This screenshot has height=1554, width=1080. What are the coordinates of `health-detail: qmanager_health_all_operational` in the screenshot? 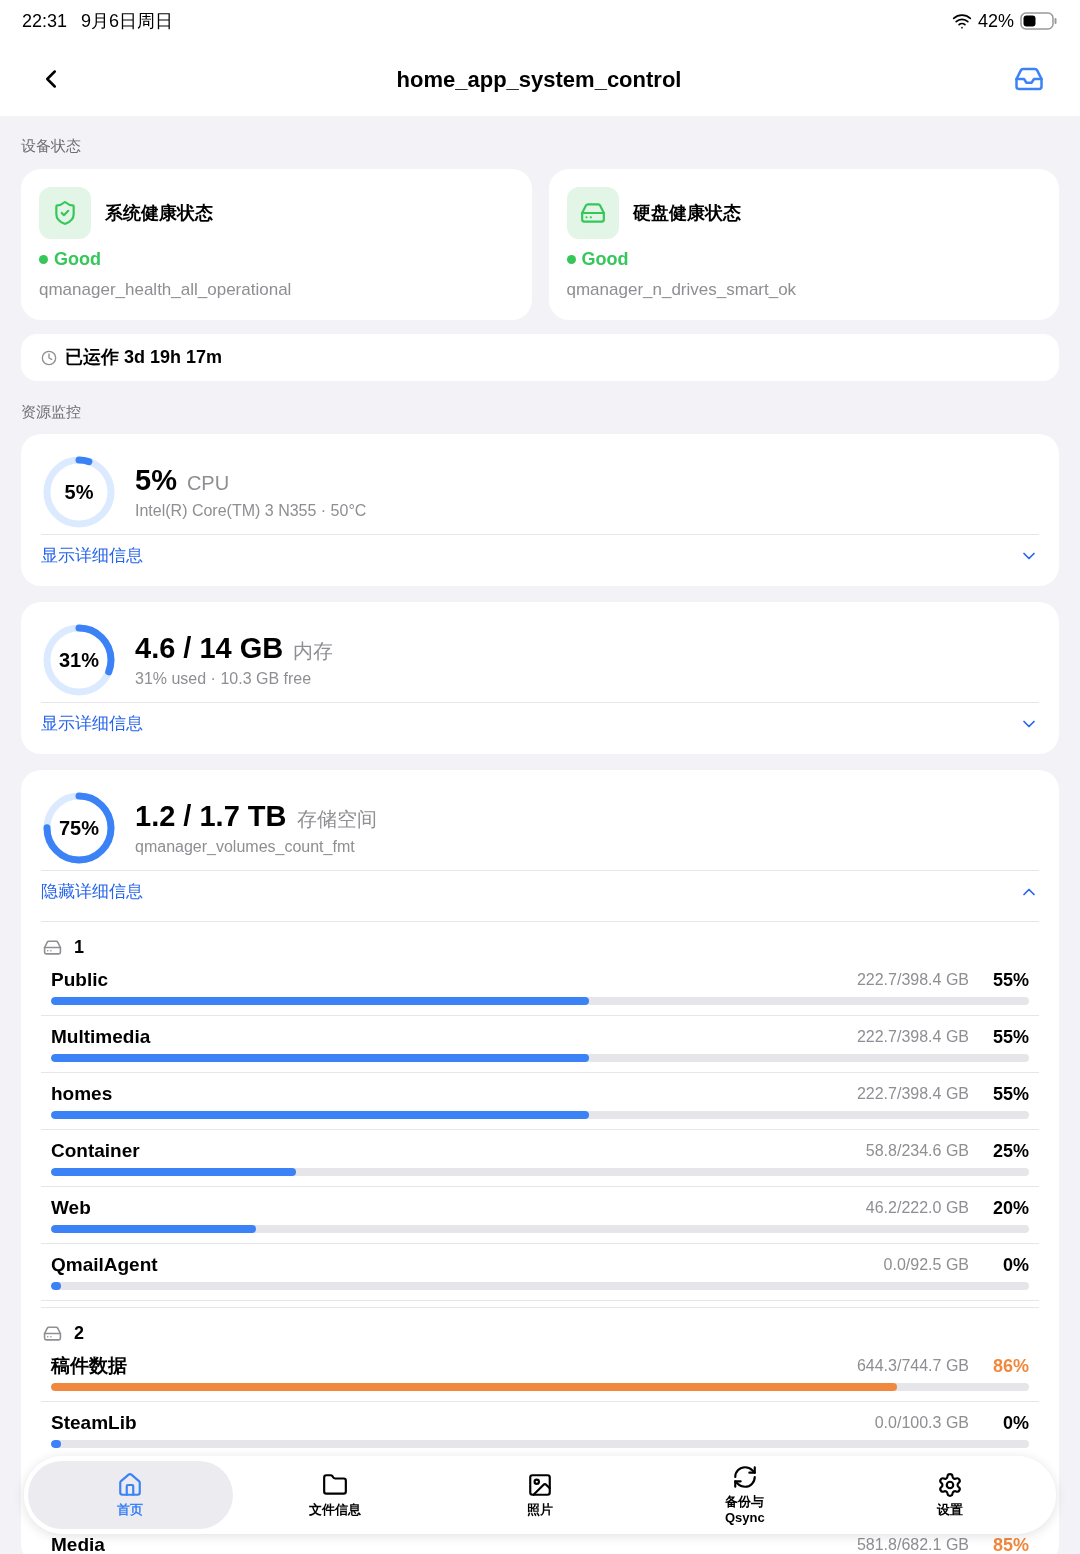 It's located at (166, 290).